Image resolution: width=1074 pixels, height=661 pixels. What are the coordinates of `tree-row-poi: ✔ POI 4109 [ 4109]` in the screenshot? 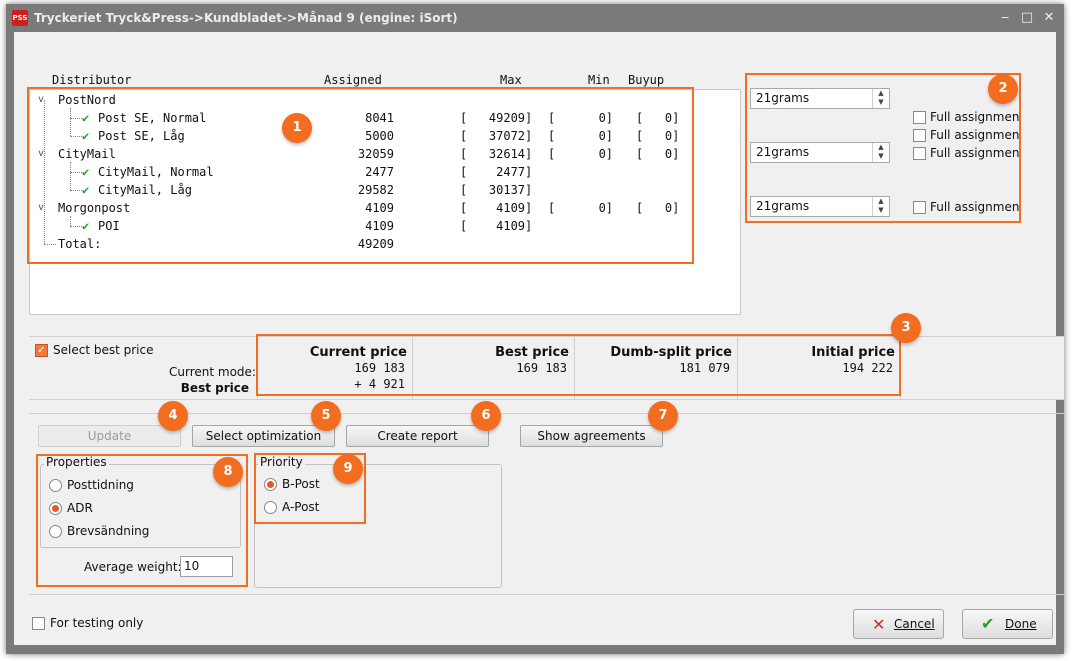 It's located at (380, 226).